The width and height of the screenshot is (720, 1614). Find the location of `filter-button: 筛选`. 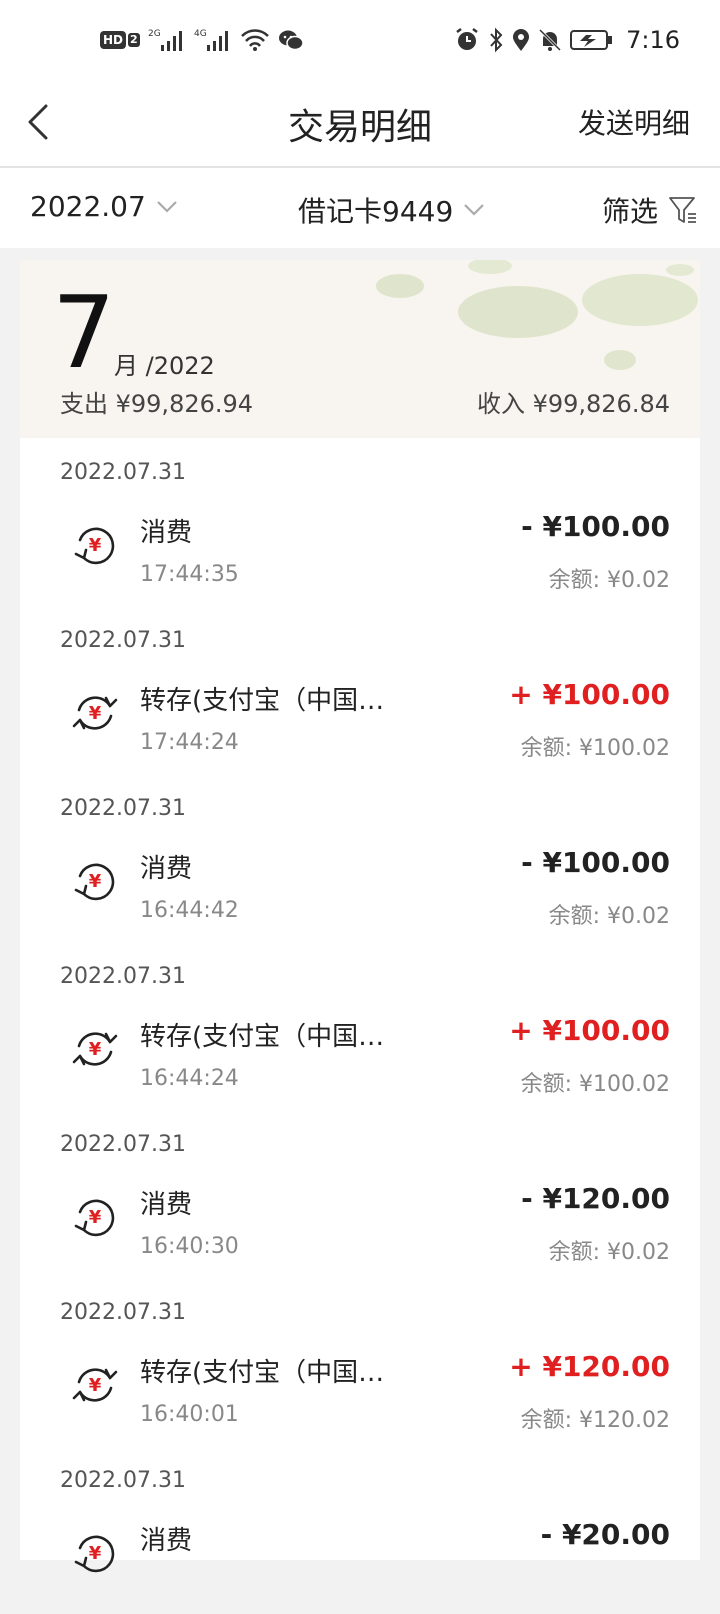

filter-button: 筛选 is located at coordinates (650, 210).